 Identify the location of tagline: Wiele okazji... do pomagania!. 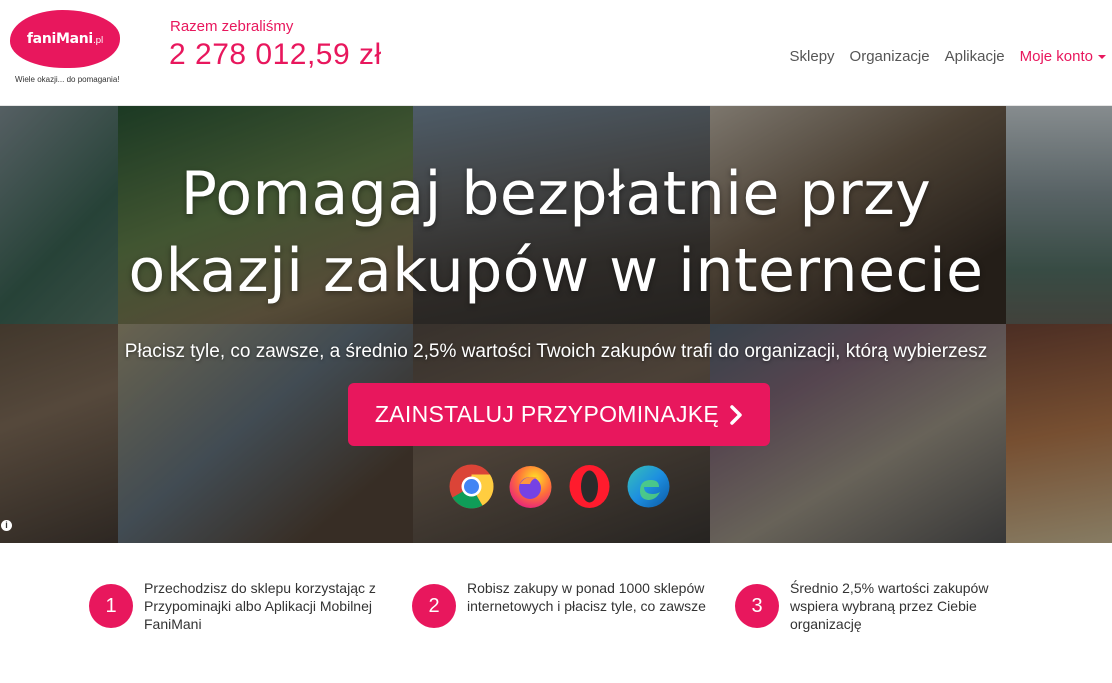
(67, 79).